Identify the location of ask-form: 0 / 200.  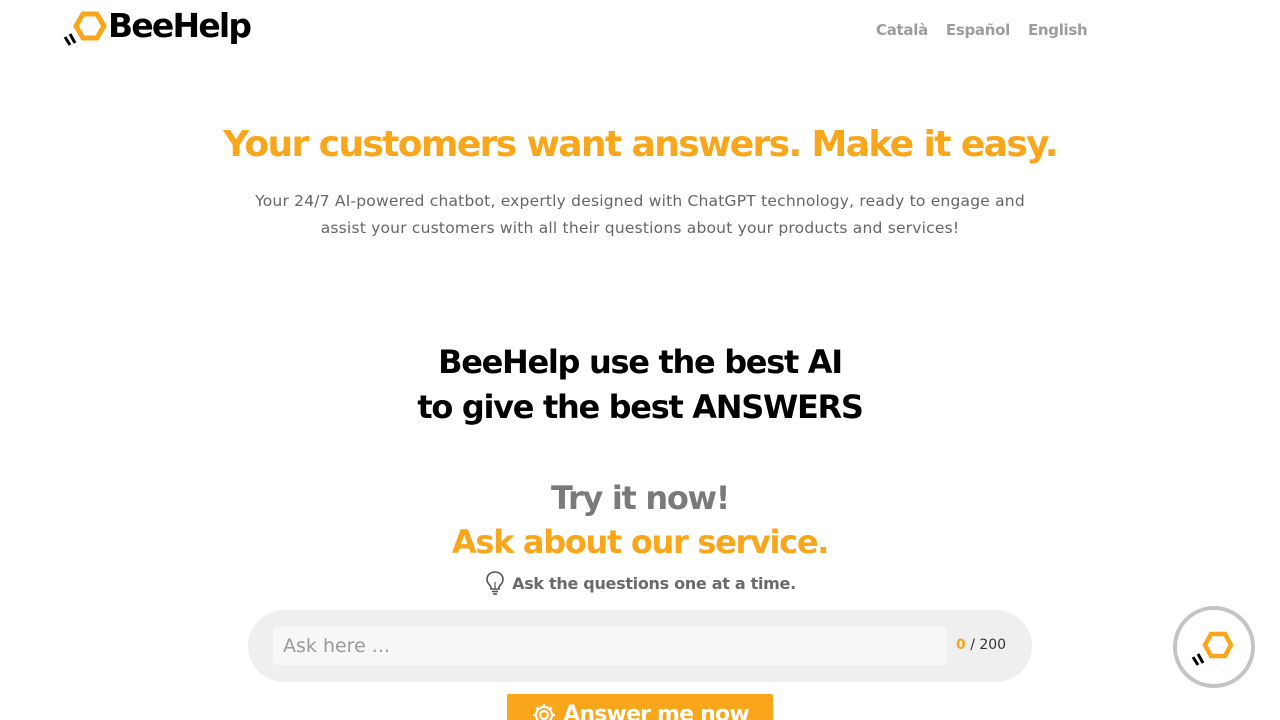
(640, 646).